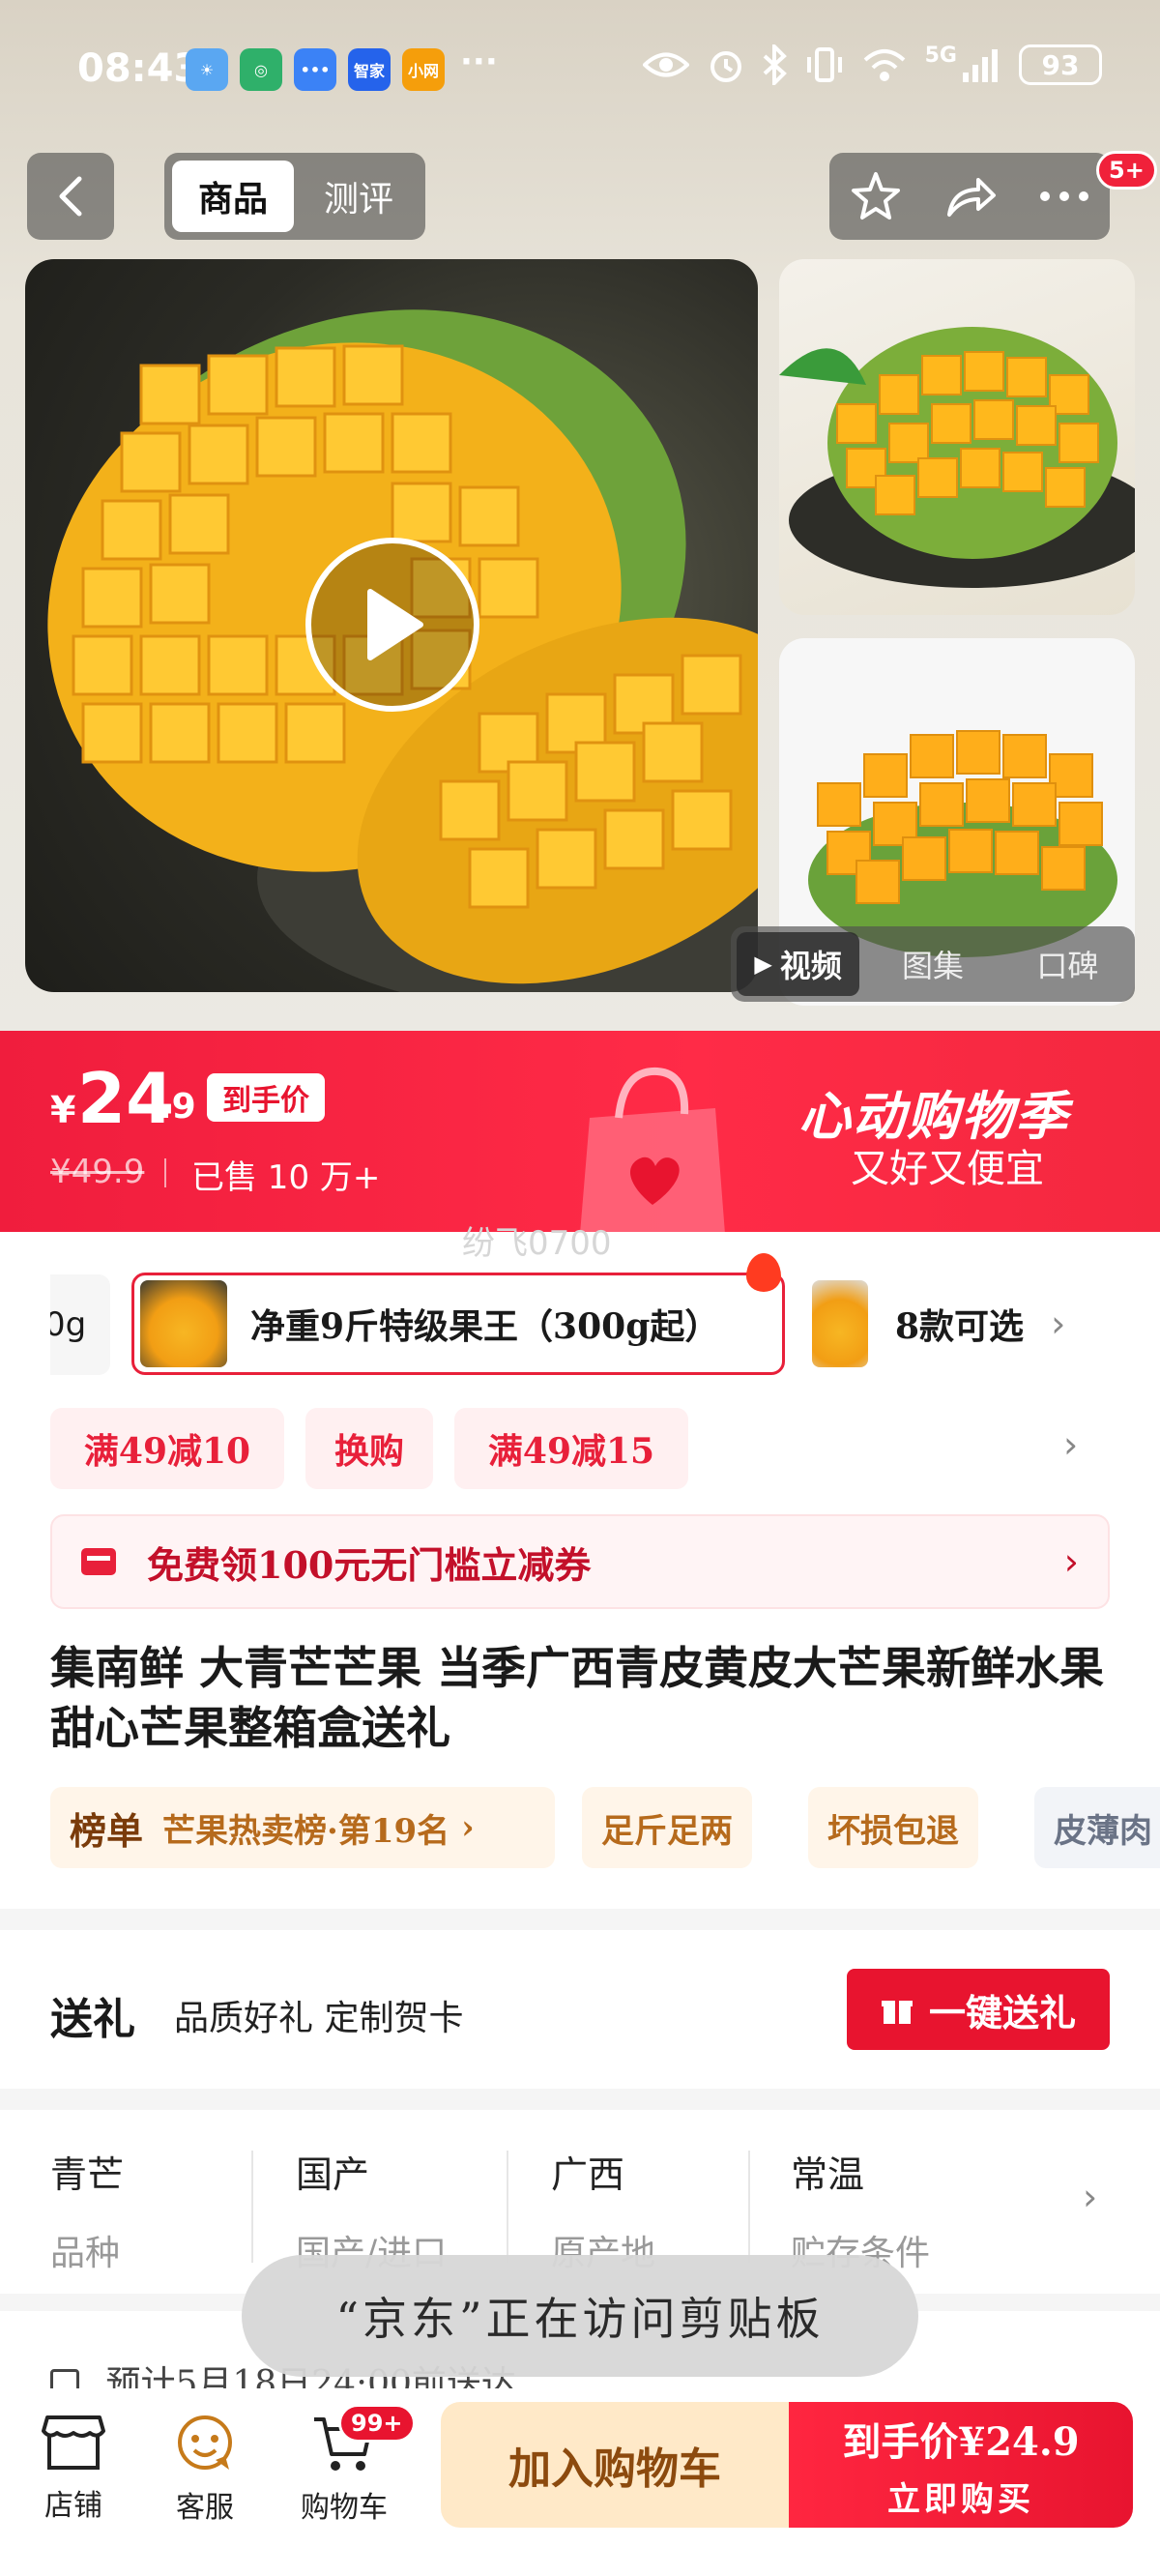 This screenshot has width=1160, height=2576. What do you see at coordinates (775, 64) in the screenshot?
I see `bluetooth-icon` at bounding box center [775, 64].